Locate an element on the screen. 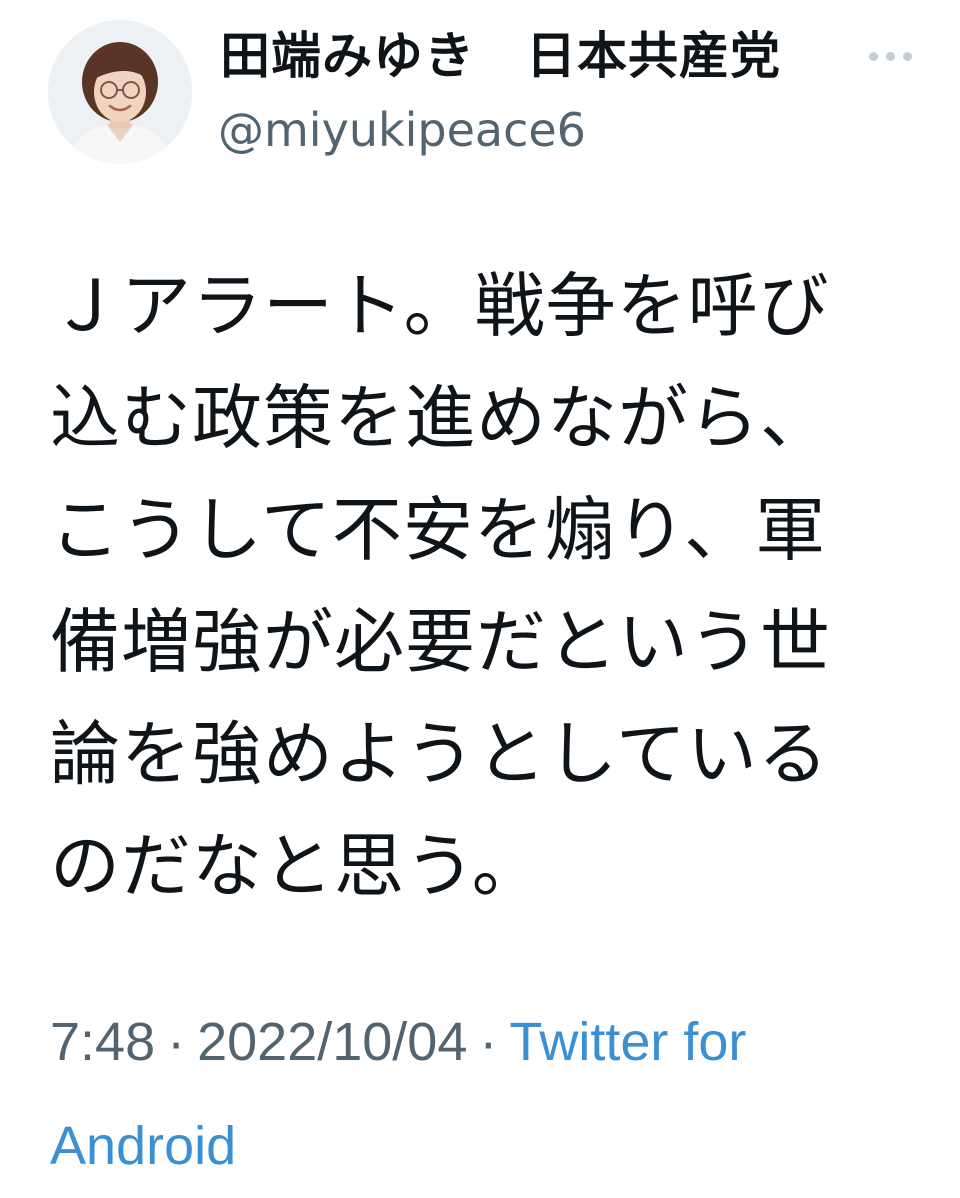  author-handle: @miyukipeace6 is located at coordinates (402, 130).